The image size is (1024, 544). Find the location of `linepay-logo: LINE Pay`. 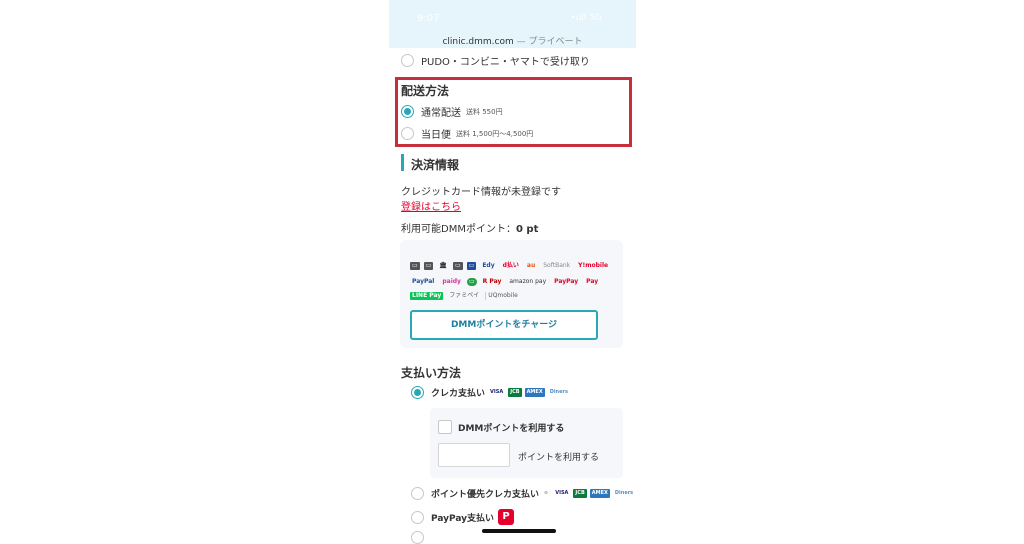

linepay-logo: LINE Pay is located at coordinates (427, 296).